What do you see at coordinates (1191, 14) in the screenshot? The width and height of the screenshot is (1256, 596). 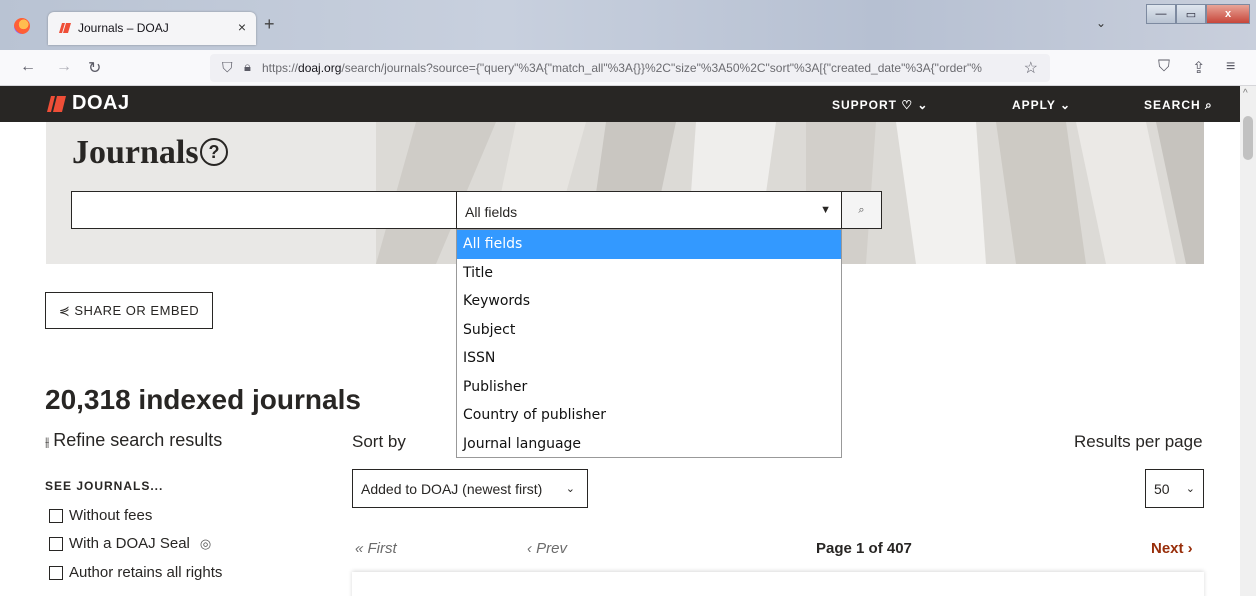 I see `maximize-button: ▭` at bounding box center [1191, 14].